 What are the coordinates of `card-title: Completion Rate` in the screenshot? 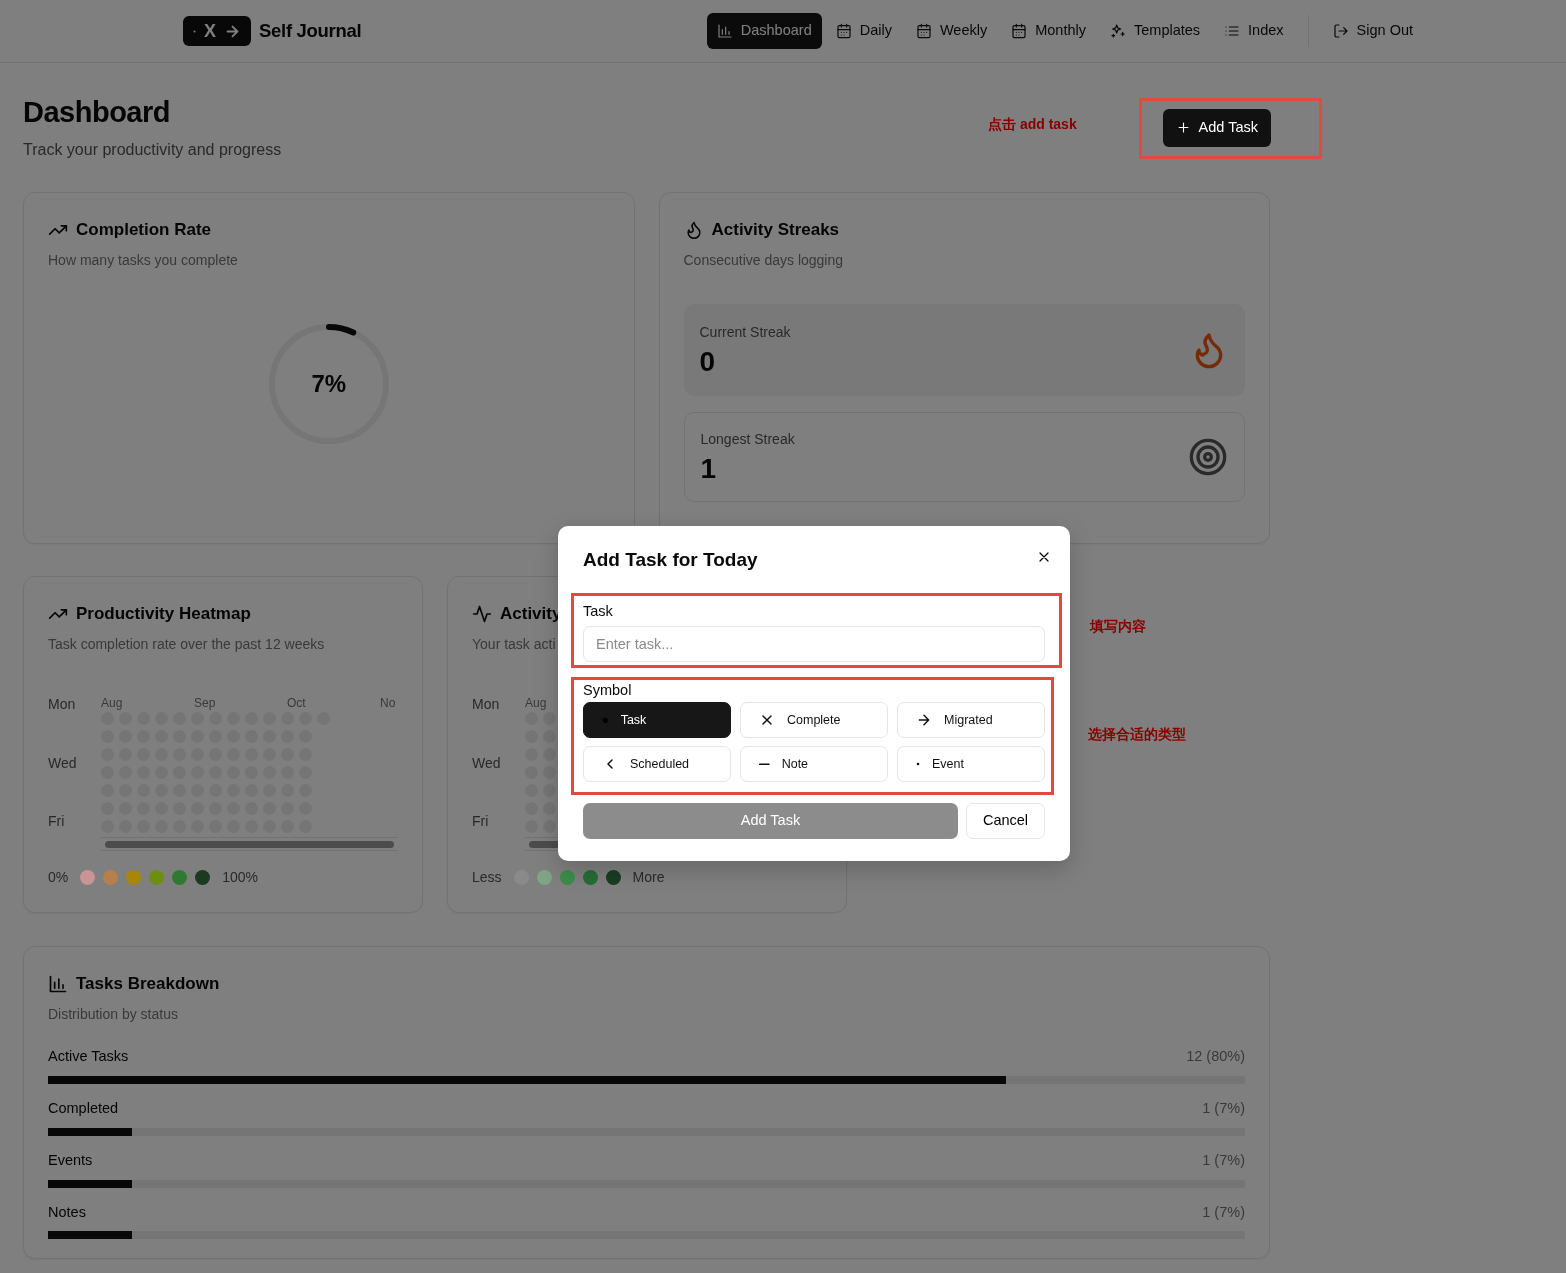 It's located at (144, 229).